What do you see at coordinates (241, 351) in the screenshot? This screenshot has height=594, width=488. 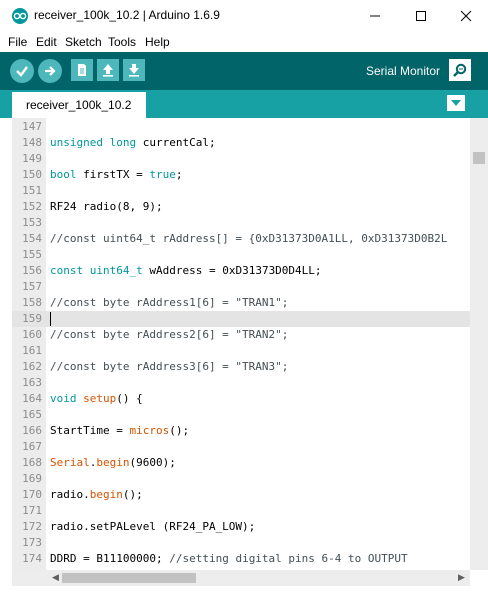 I see `code-line: 161` at bounding box center [241, 351].